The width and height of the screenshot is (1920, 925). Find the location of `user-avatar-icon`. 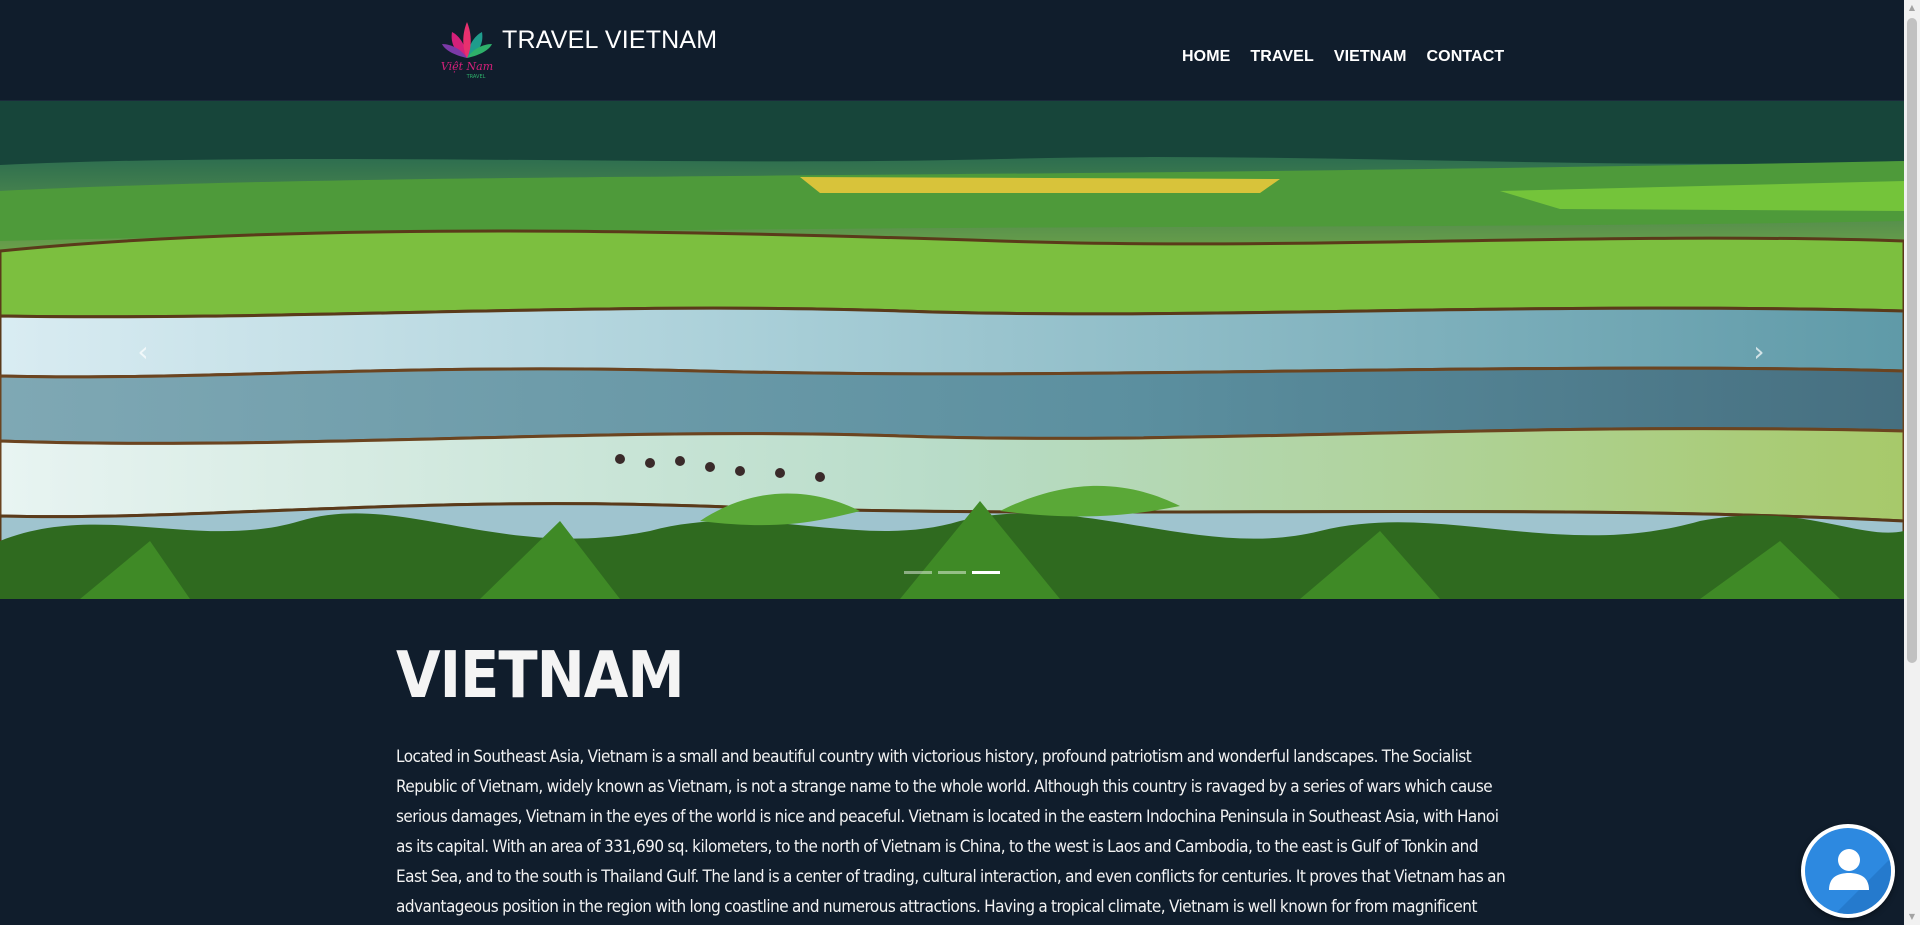

user-avatar-icon is located at coordinates (1860, 881).